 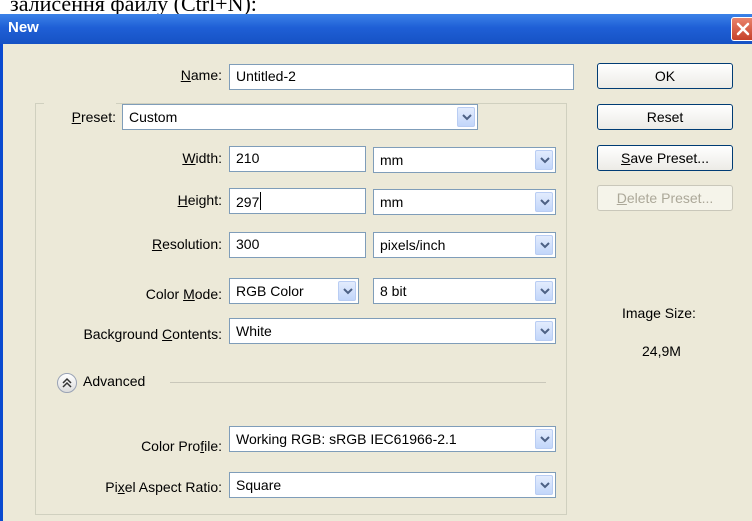 I want to click on ok-button: OK, so click(x=665, y=76).